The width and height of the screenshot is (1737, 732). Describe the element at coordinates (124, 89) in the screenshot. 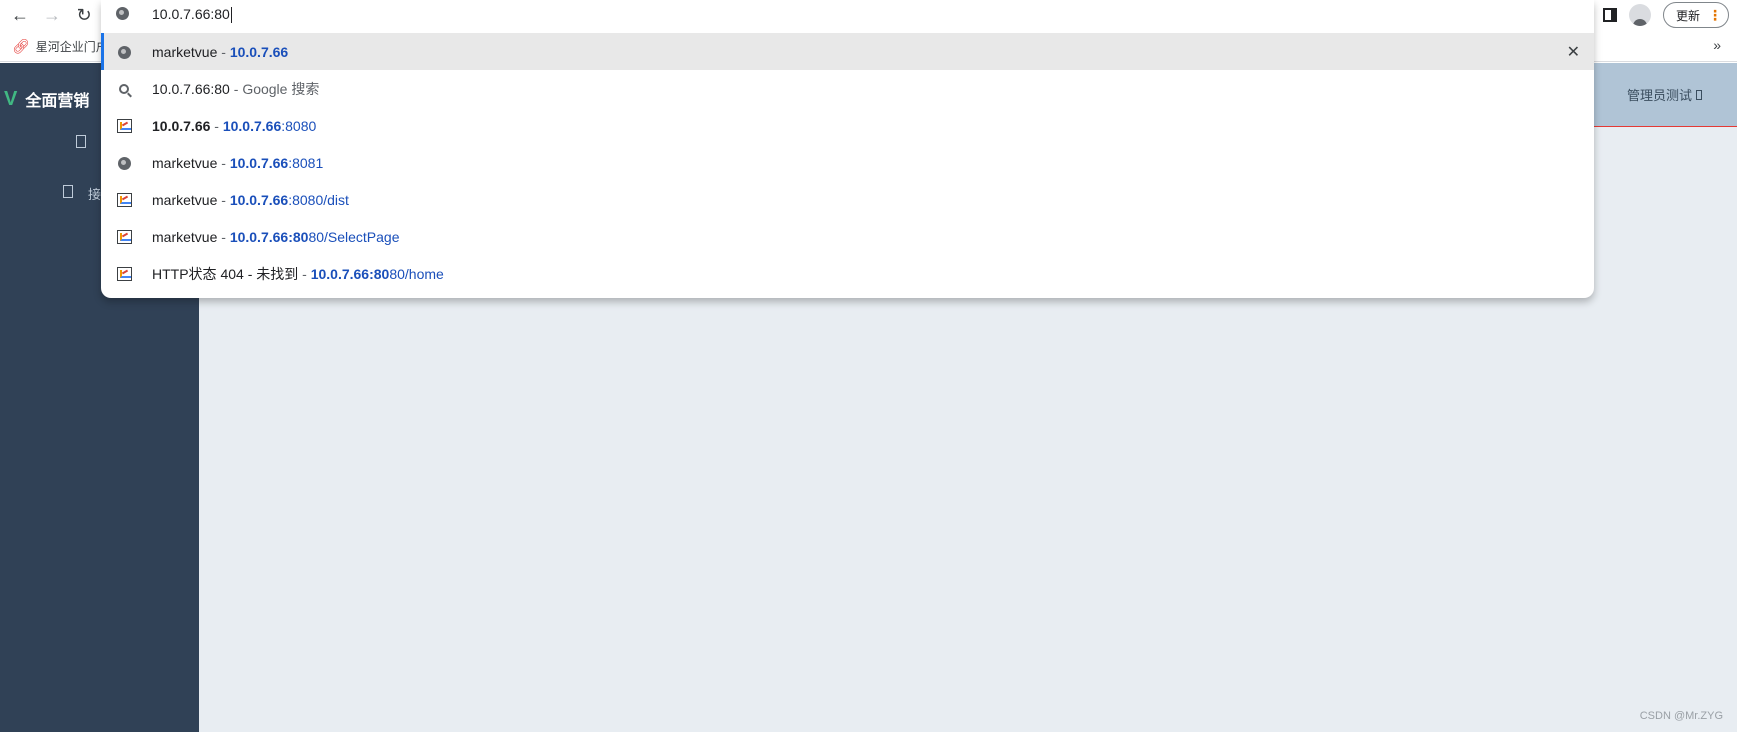

I see `search-icon` at that location.